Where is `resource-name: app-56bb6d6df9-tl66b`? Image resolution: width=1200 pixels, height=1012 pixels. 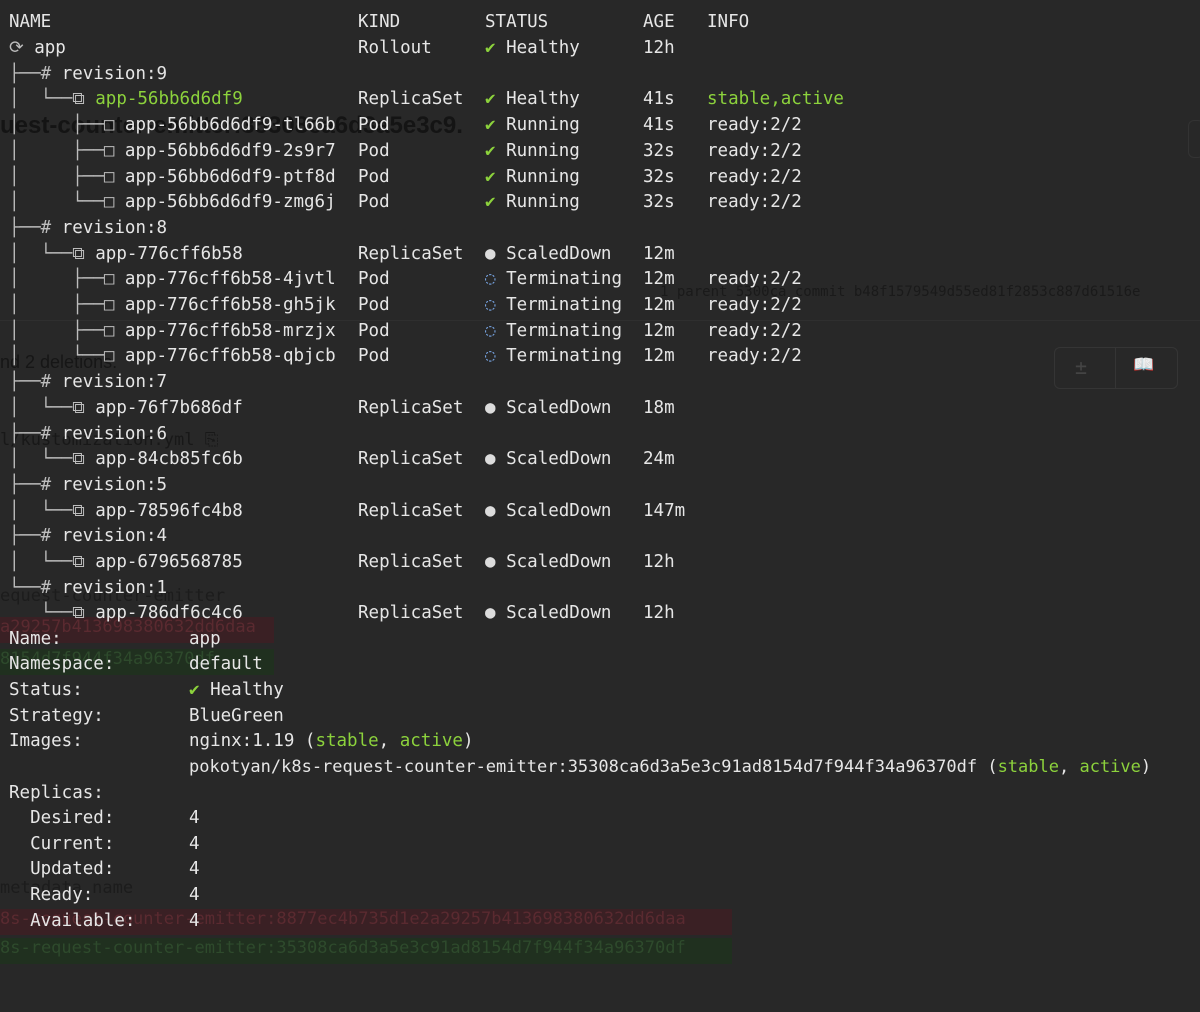 resource-name: app-56bb6d6df9-tl66b is located at coordinates (230, 125).